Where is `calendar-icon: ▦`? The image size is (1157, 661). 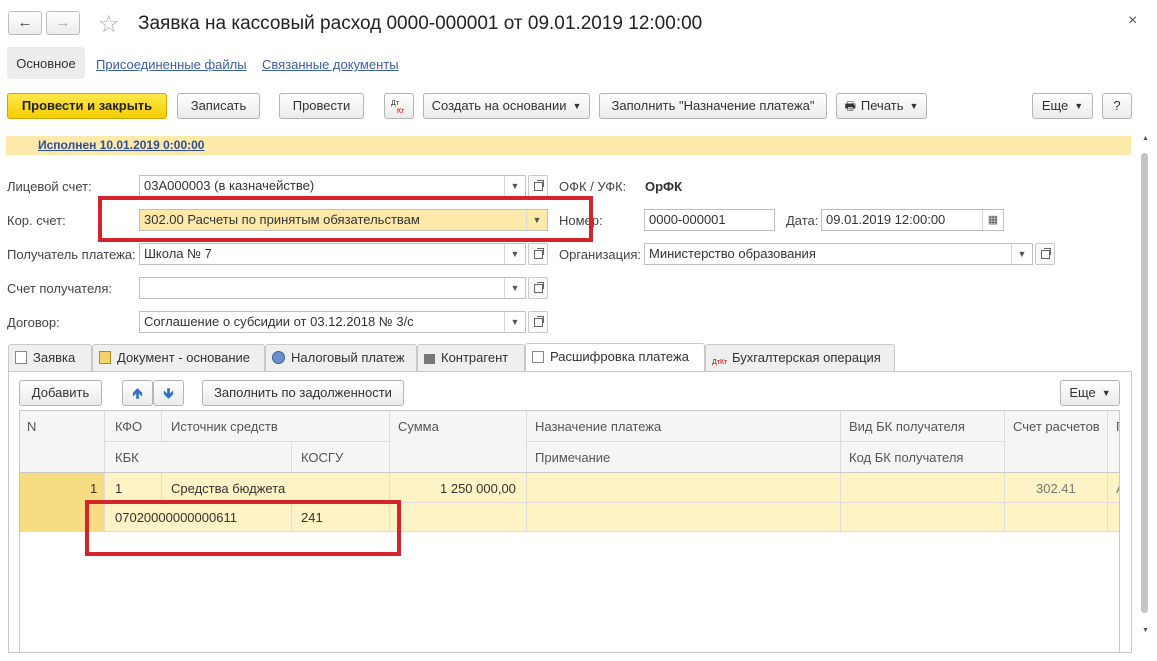
calendar-icon: ▦ is located at coordinates (992, 220).